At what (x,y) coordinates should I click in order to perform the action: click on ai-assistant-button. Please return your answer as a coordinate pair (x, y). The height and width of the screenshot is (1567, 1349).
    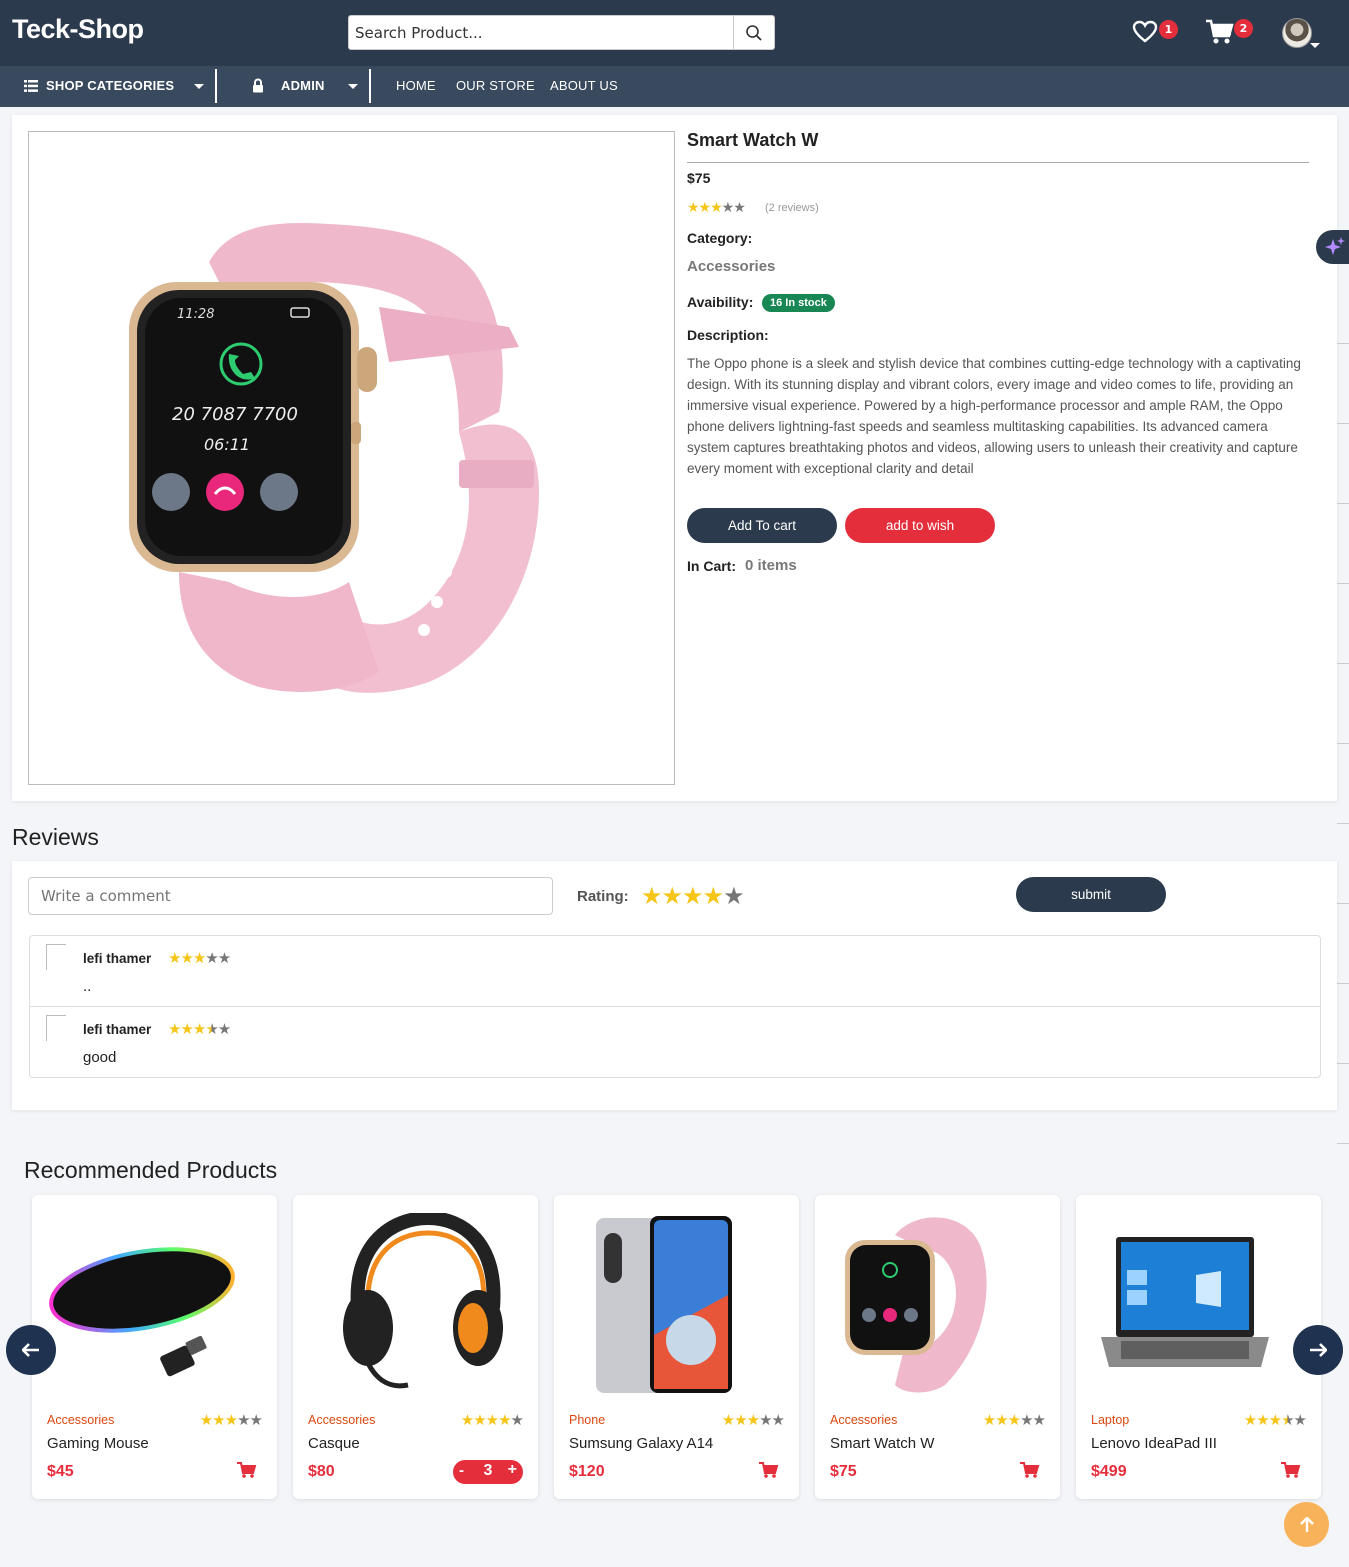
    Looking at the image, I should click on (1332, 247).